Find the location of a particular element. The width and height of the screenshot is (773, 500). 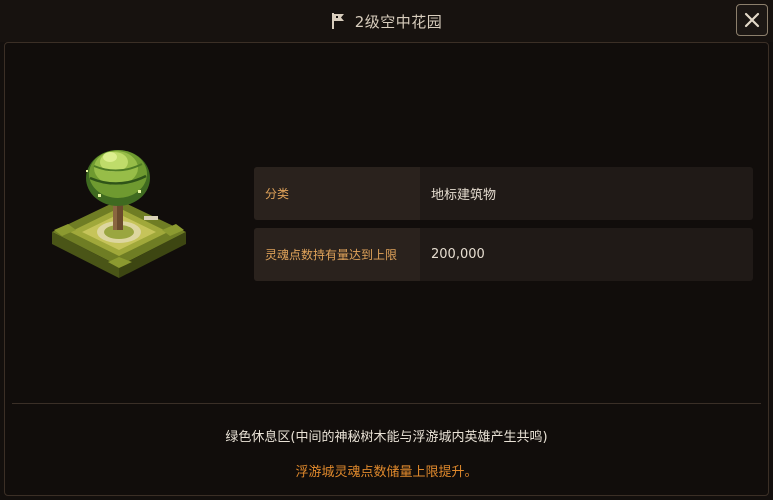

close-button is located at coordinates (752, 20).